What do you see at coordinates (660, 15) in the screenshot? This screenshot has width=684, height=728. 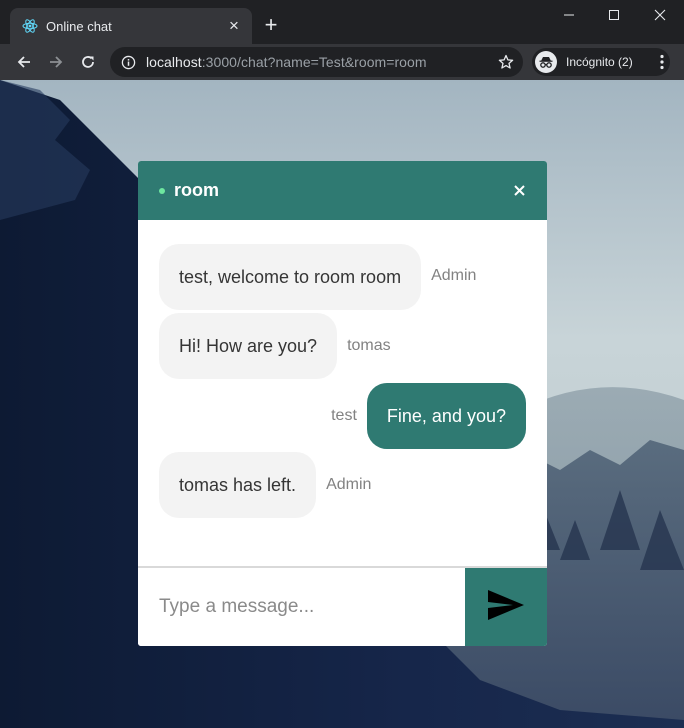 I see `window-close-icon` at bounding box center [660, 15].